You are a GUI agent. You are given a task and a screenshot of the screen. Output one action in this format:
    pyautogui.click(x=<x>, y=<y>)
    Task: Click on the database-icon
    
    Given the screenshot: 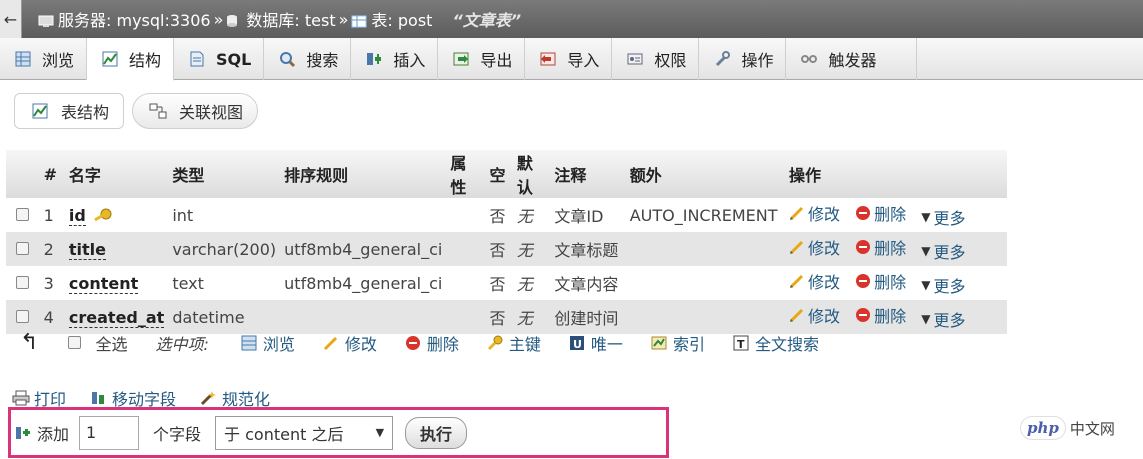 What is the action you would take?
    pyautogui.click(x=234, y=20)
    